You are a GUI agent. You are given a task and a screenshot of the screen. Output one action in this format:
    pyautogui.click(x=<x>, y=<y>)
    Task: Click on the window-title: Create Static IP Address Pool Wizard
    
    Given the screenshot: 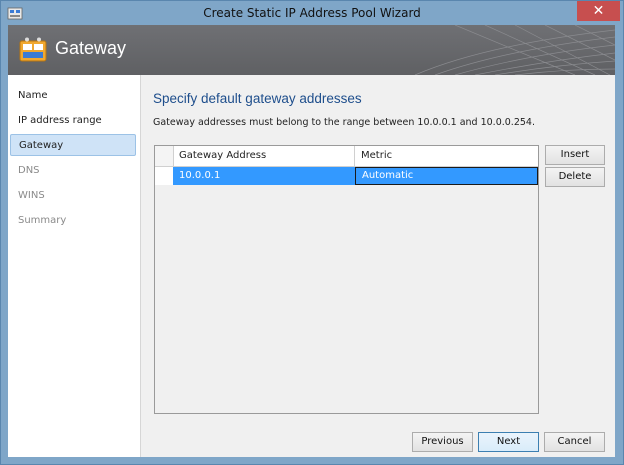 What is the action you would take?
    pyautogui.click(x=312, y=13)
    